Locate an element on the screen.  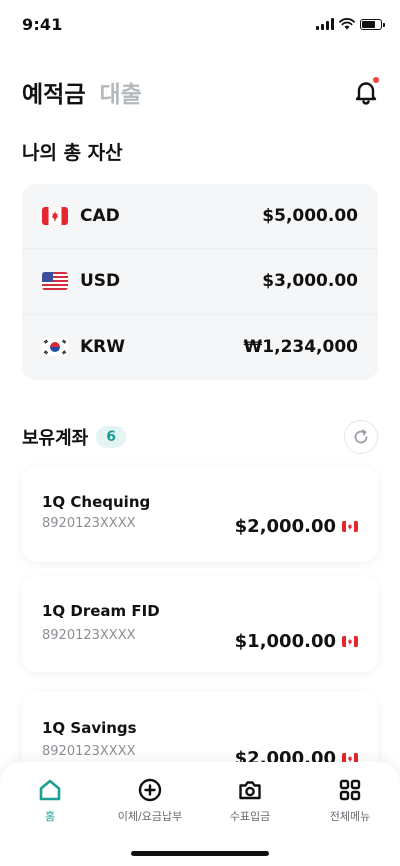
grid-icon is located at coordinates (350, 790).